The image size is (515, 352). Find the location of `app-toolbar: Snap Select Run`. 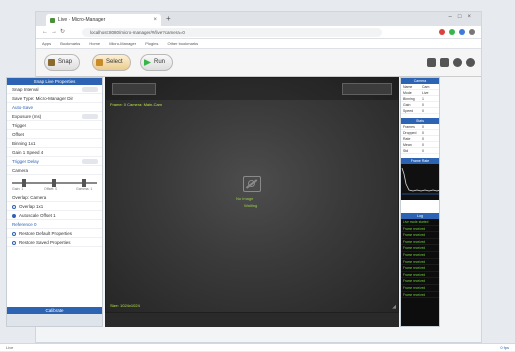

app-toolbar: Snap Select Run is located at coordinates (258, 63).